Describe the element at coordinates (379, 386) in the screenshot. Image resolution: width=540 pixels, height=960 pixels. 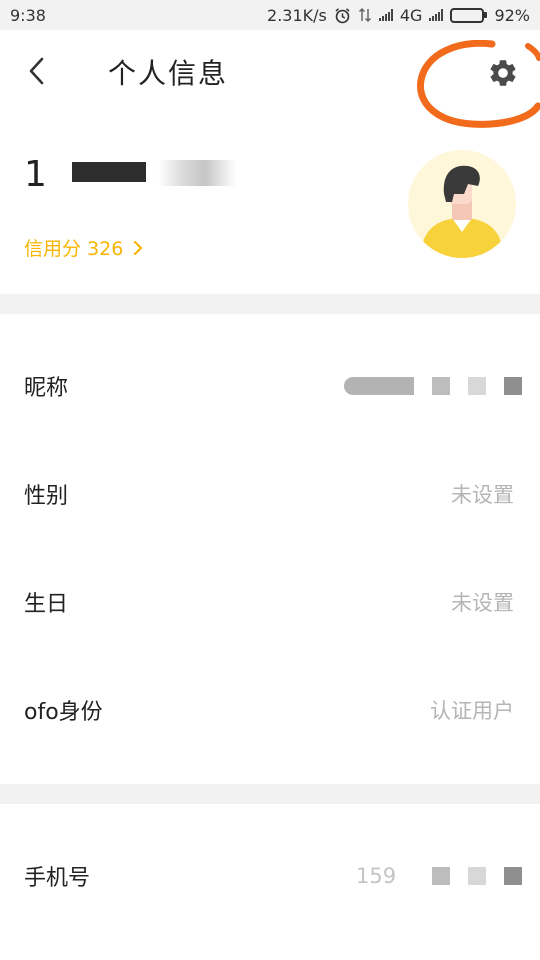
I see `redacted-nickname` at that location.